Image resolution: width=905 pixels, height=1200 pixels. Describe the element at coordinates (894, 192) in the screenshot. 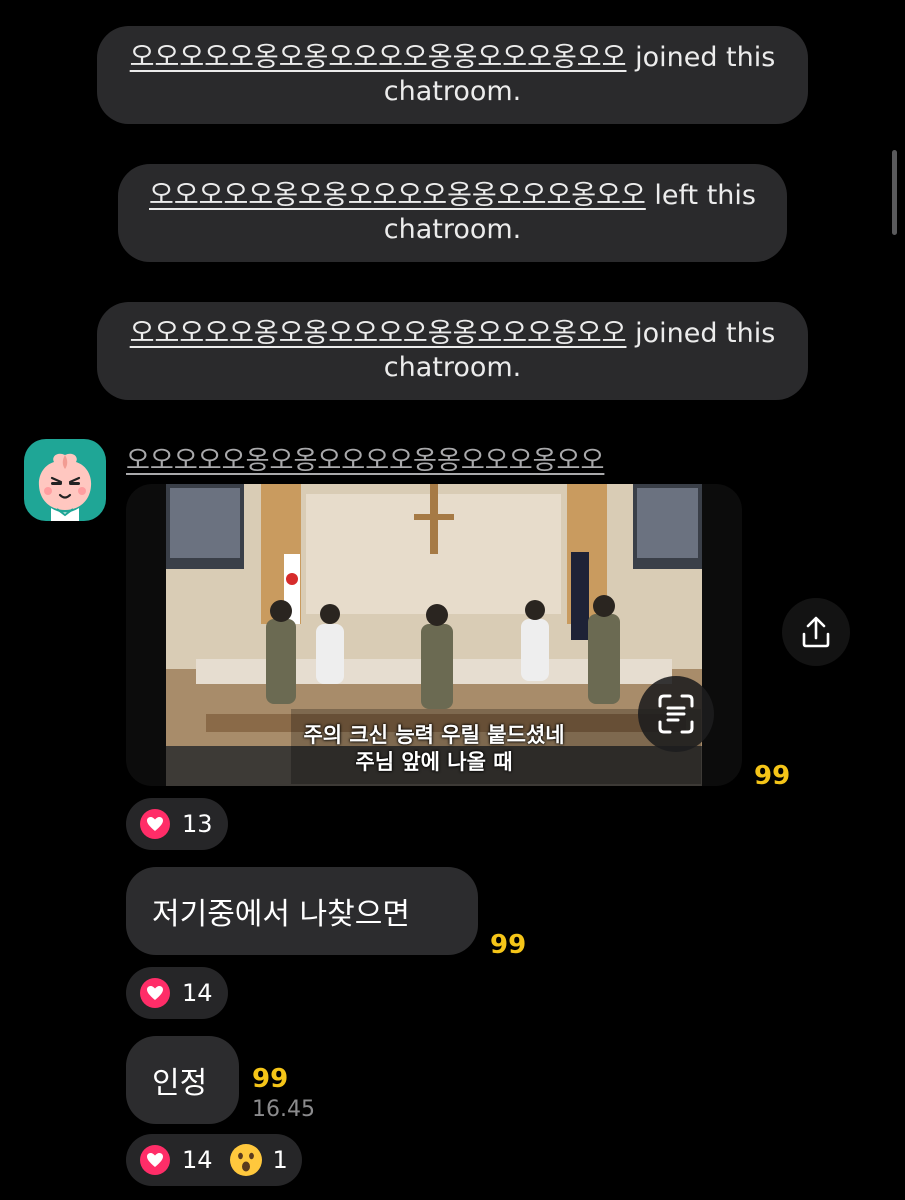

I see `scrollbar` at that location.